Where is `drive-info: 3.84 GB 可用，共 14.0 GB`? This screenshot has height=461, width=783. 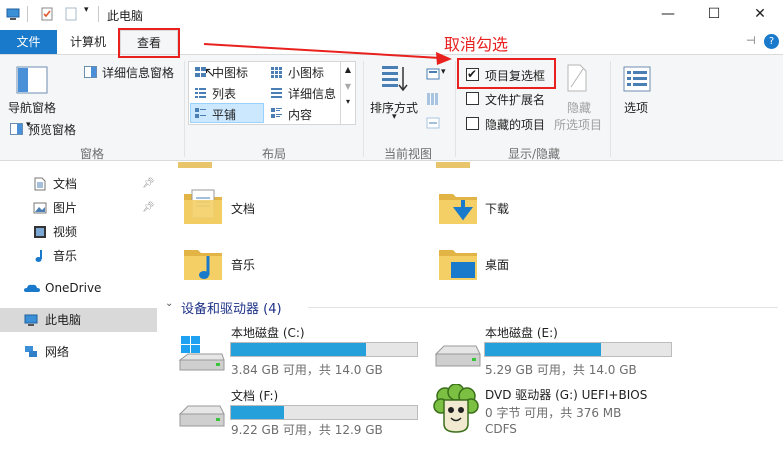 drive-info: 3.84 GB 可用，共 14.0 GB is located at coordinates (307, 370).